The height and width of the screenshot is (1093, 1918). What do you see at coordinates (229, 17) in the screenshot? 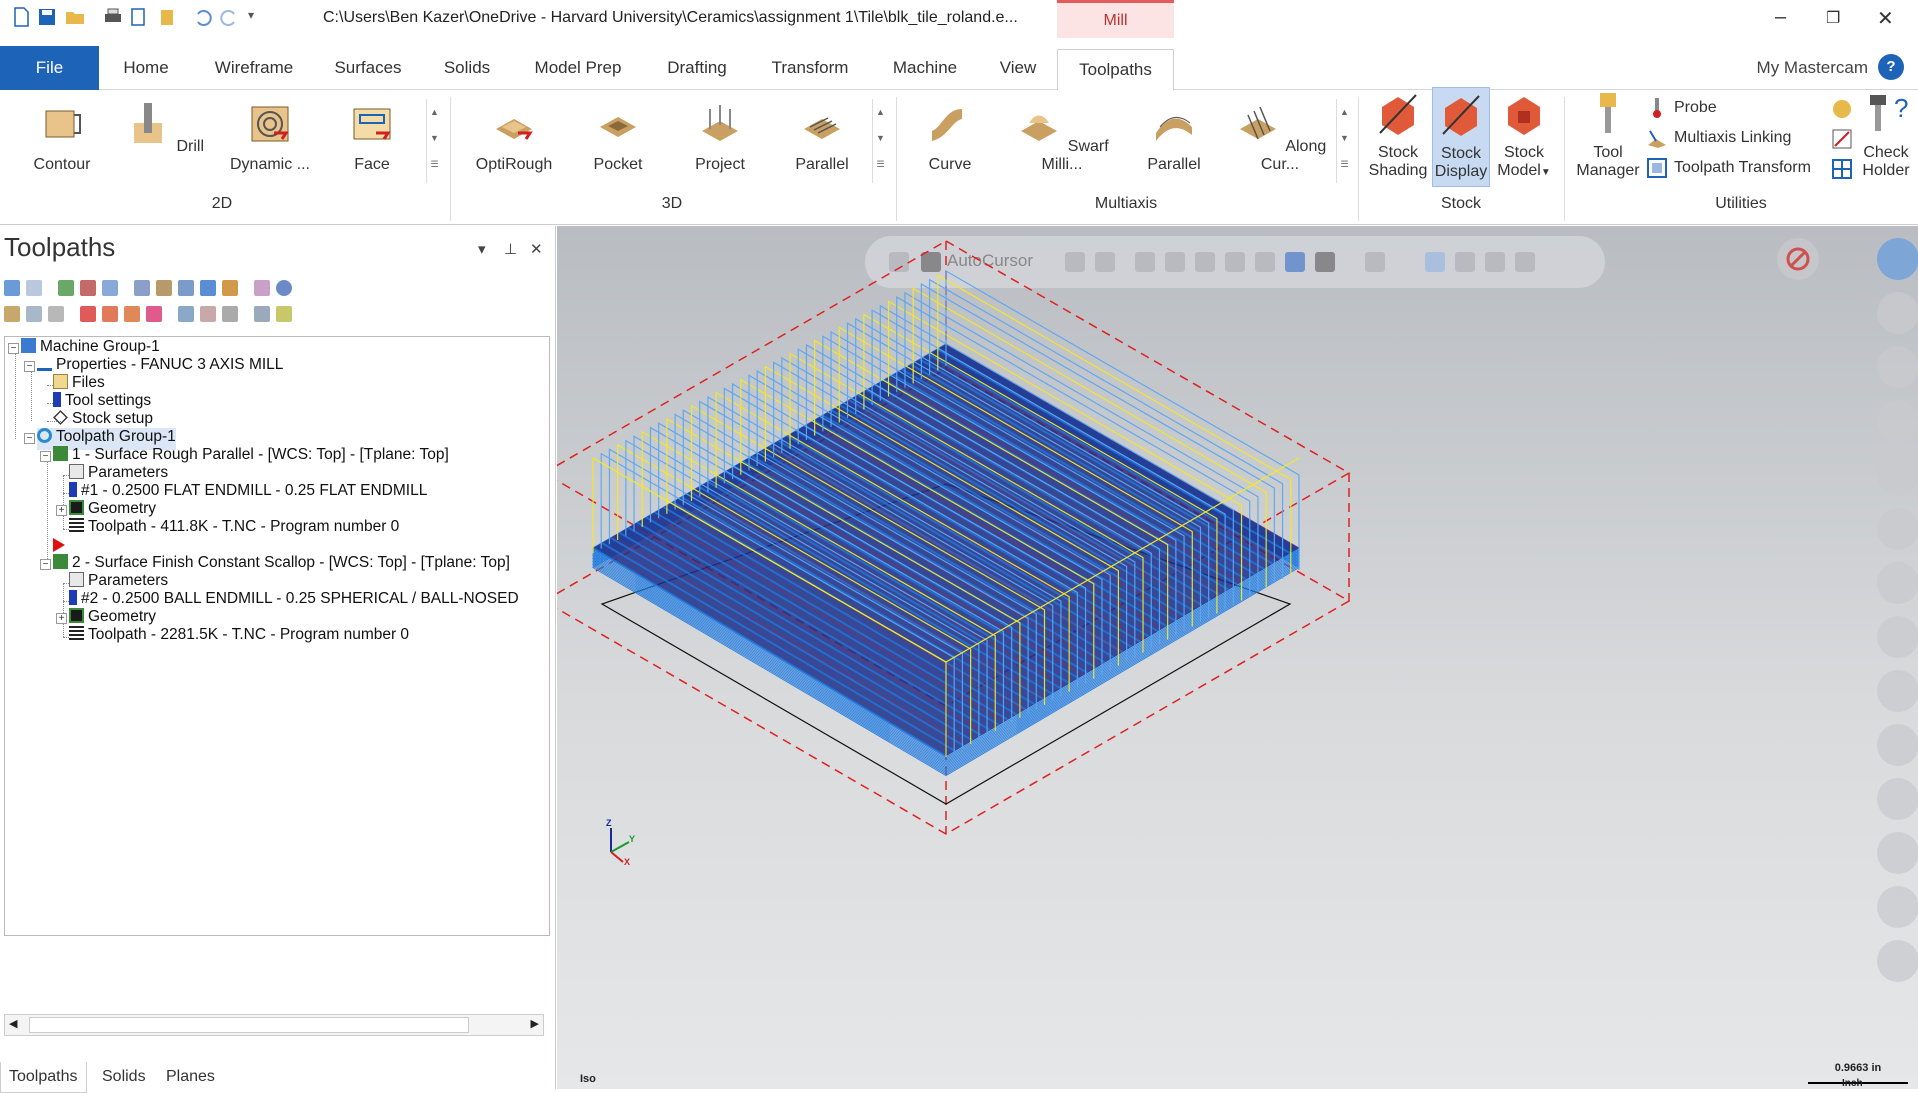
I see `redo-icon` at bounding box center [229, 17].